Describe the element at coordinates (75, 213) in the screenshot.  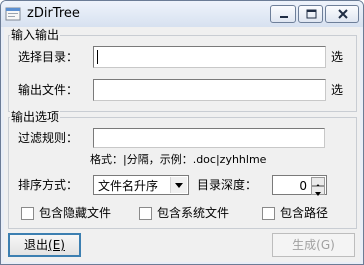
I see `include-hidden-label: 包含隐藏文件` at that location.